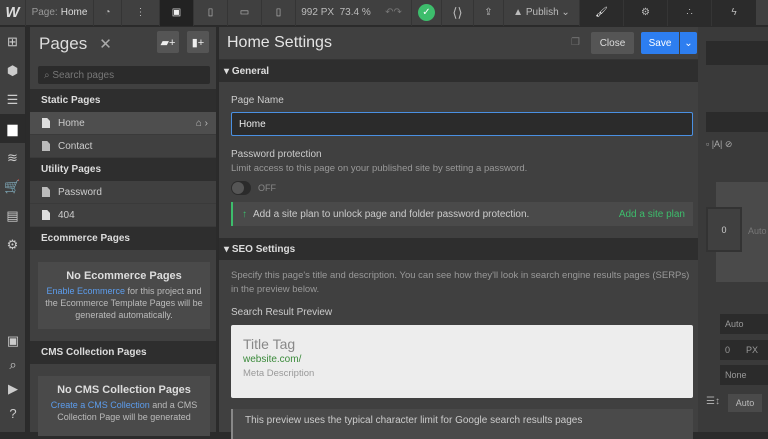  What do you see at coordinates (724, 229) in the screenshot?
I see `padding-value: 0` at bounding box center [724, 229].